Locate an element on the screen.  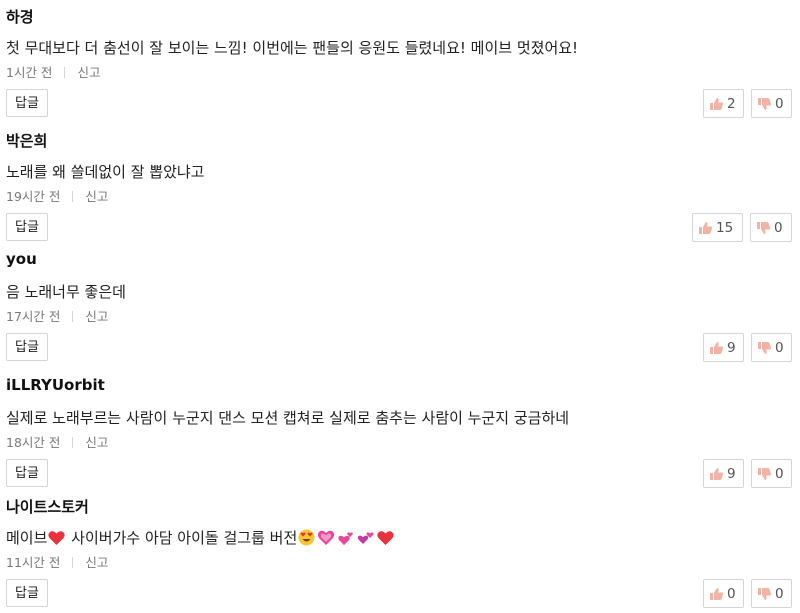
sparkling-heart-icon is located at coordinates (326, 537).